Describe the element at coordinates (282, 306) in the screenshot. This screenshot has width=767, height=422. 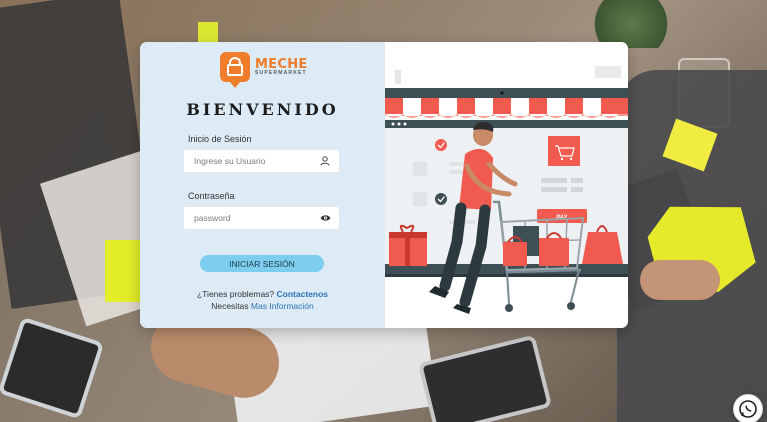
I see `more-info-link: Mas Información` at that location.